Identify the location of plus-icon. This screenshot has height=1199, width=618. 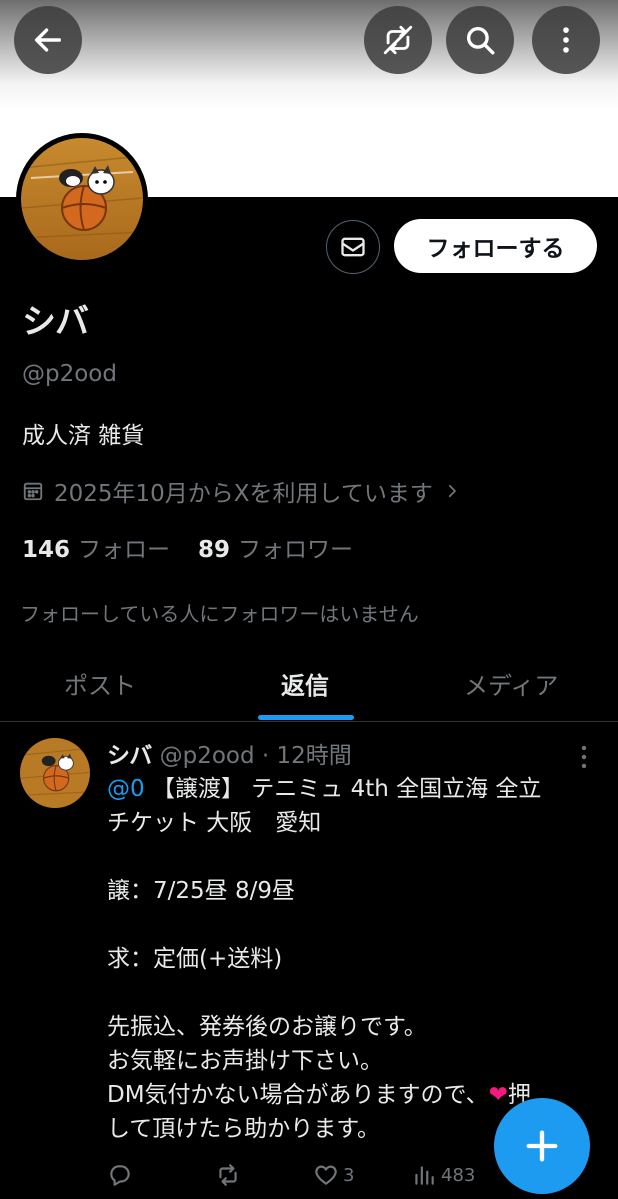
(542, 1146).